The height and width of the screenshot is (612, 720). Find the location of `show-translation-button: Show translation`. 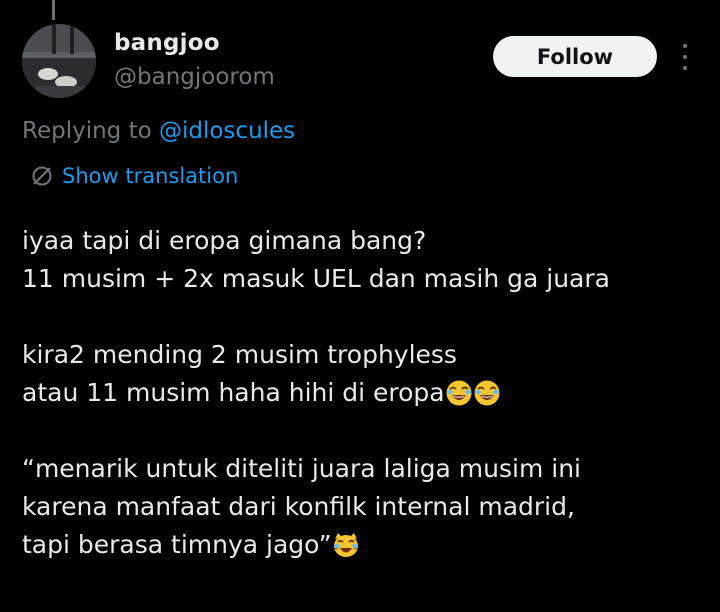

show-translation-button: Show translation is located at coordinates (134, 176).